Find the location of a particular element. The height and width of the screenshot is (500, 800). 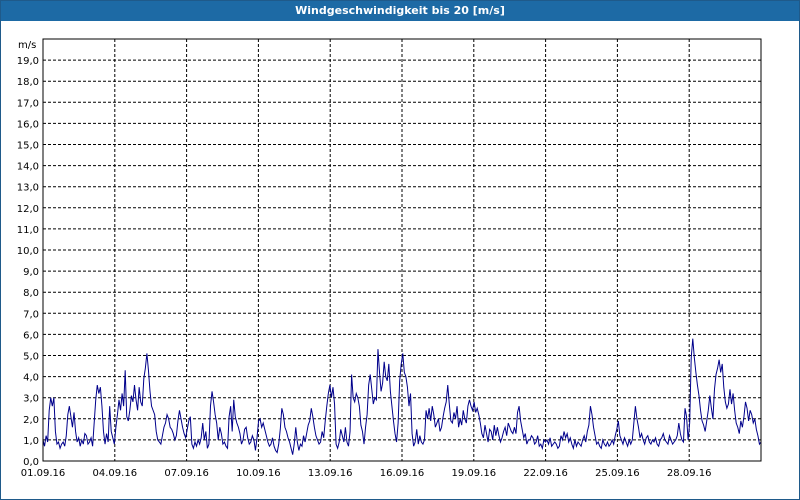

x-tick-label: 13.09.16 is located at coordinates (330, 473).